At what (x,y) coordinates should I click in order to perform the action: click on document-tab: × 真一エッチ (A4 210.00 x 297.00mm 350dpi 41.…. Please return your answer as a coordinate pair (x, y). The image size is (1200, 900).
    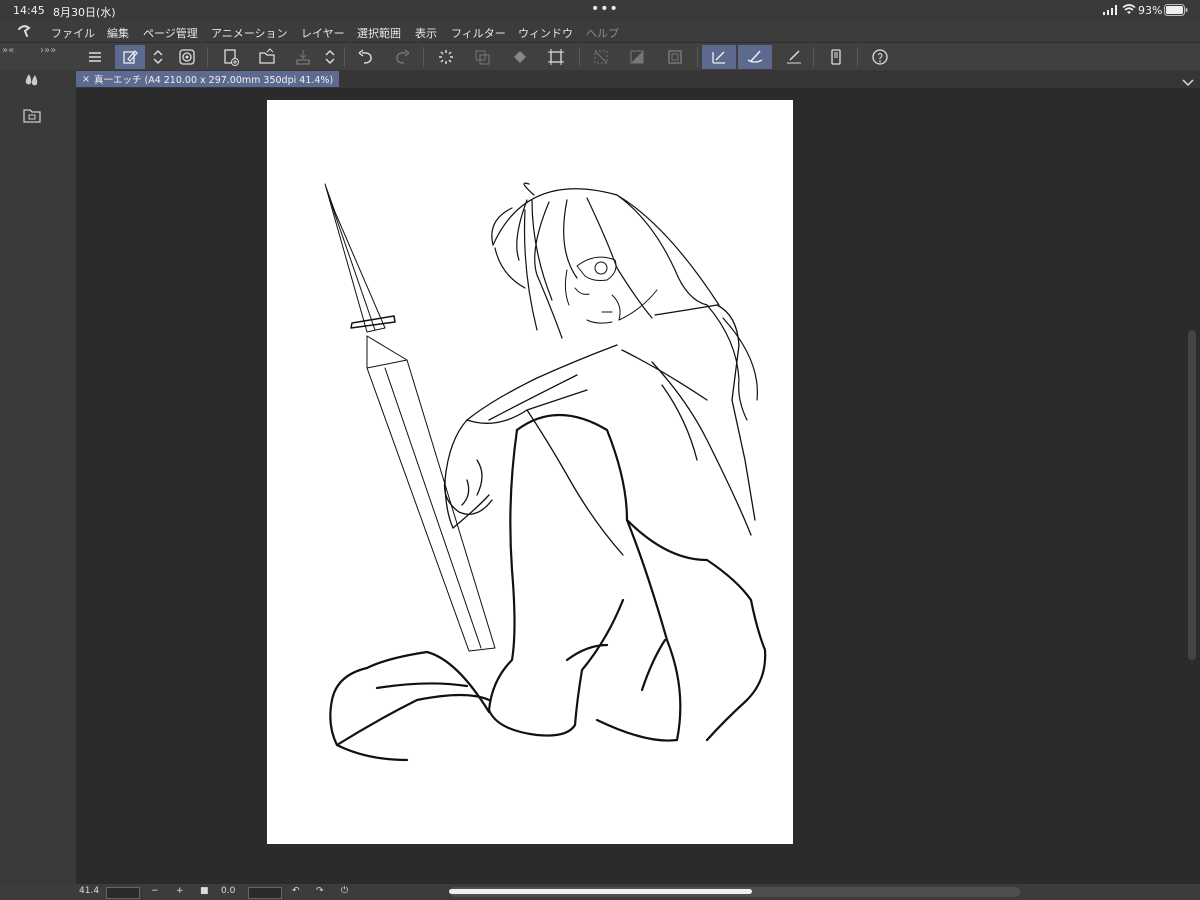
    Looking at the image, I should click on (208, 79).